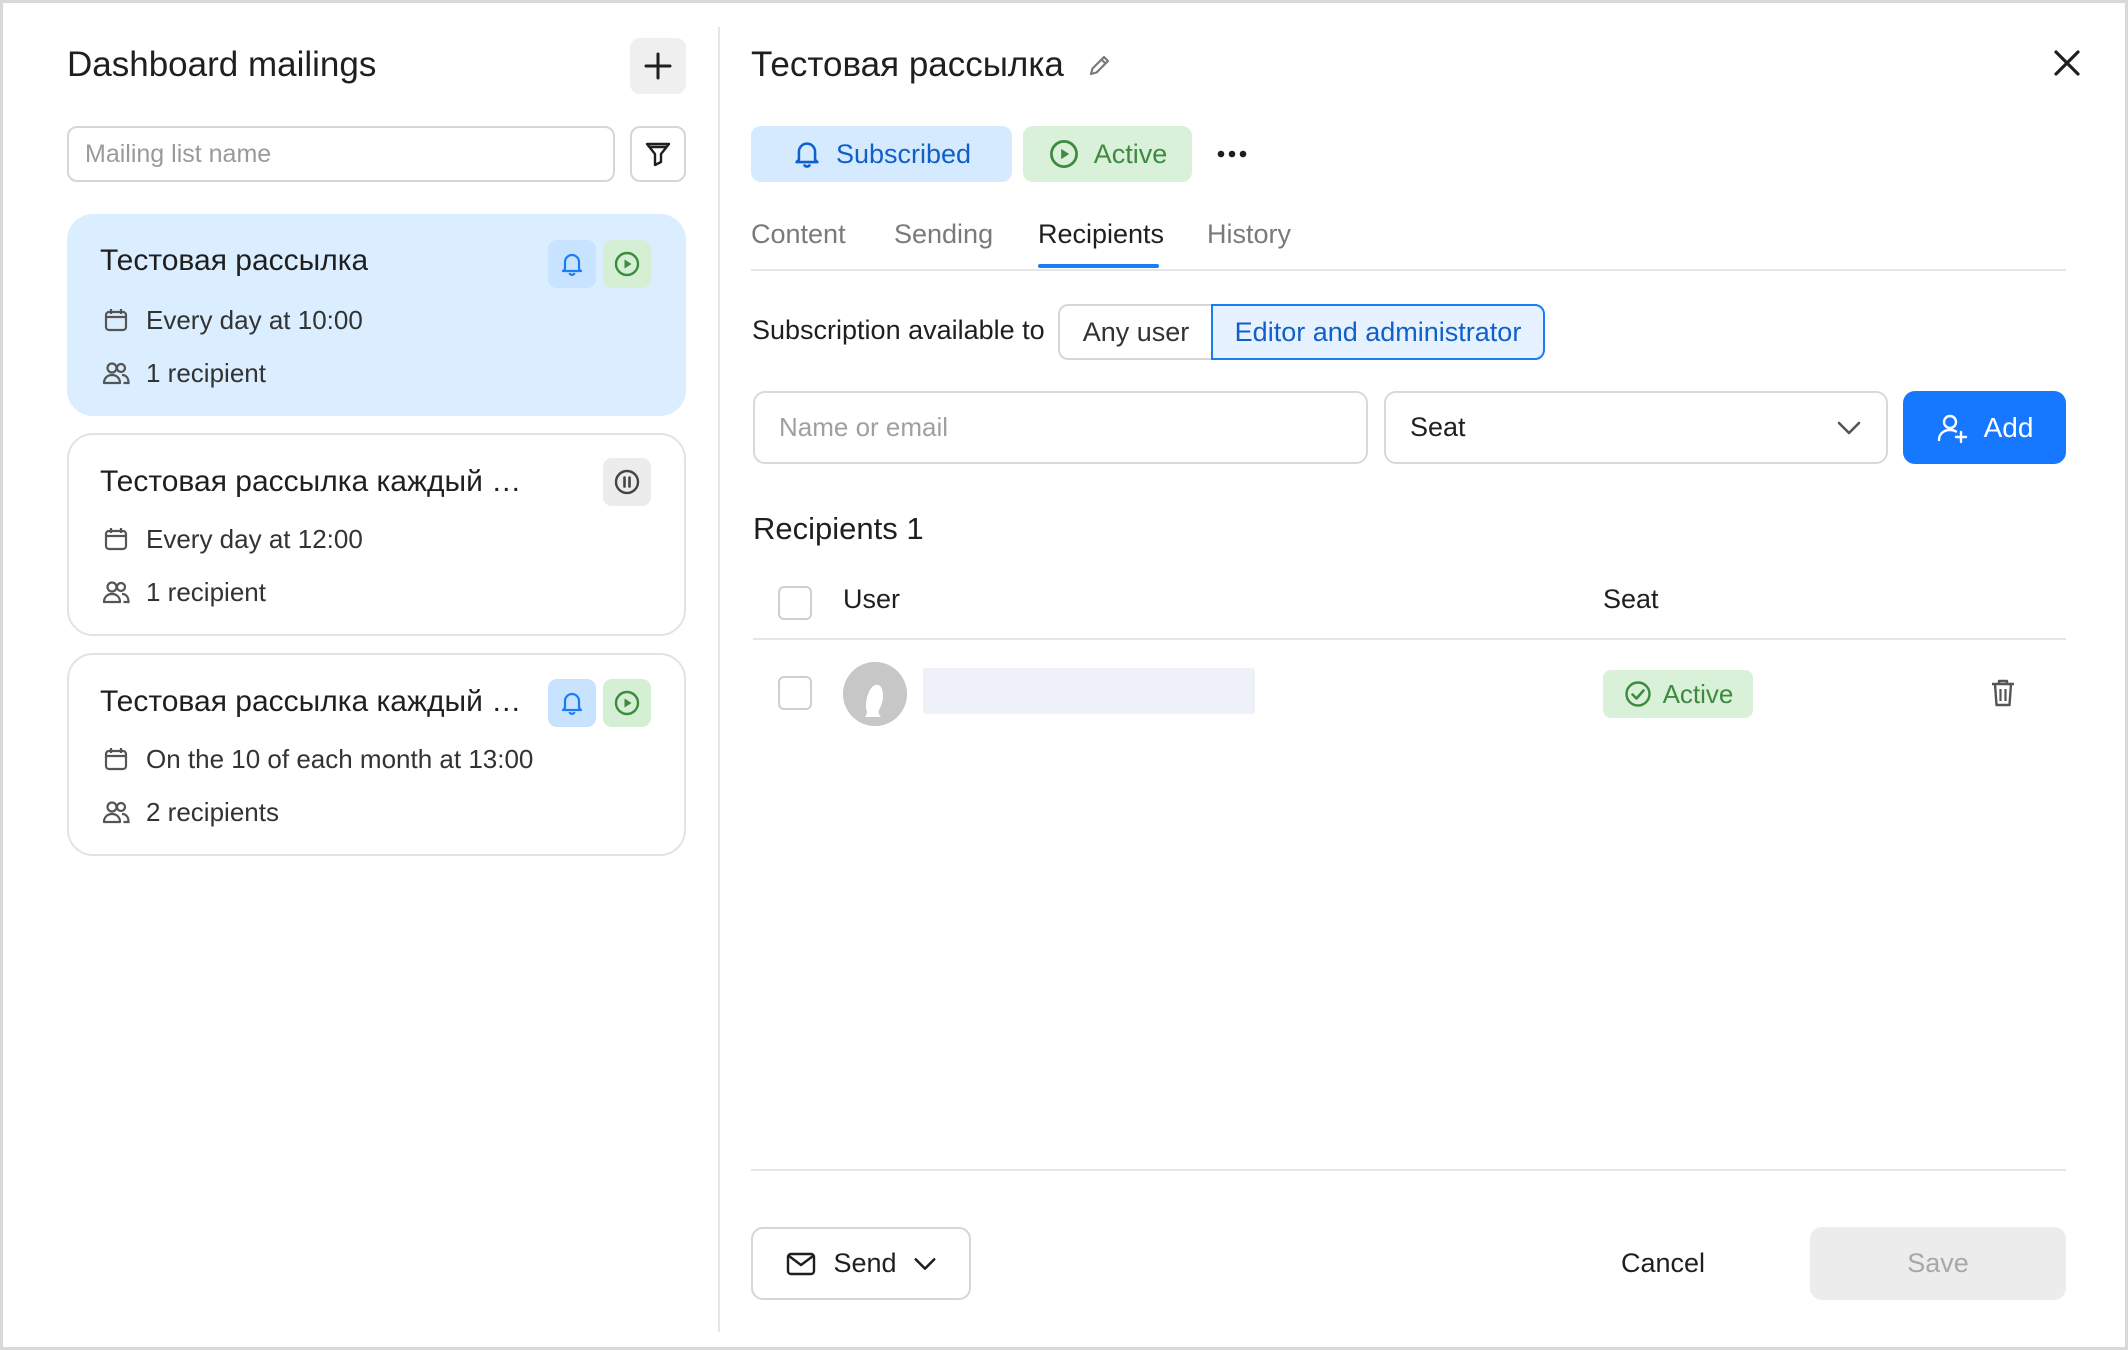 This screenshot has width=2128, height=1350. I want to click on mailing-detail-title: Тестовая рассылка, so click(907, 64).